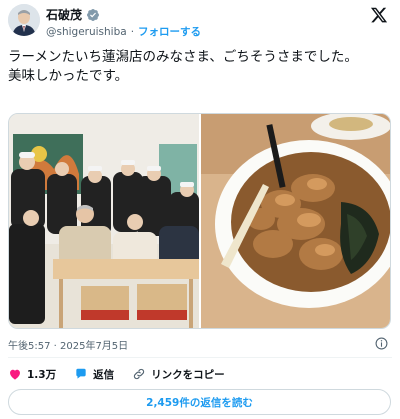 This screenshot has width=400, height=419. I want to click on copy-link-button: リンクをコピー, so click(178, 374).